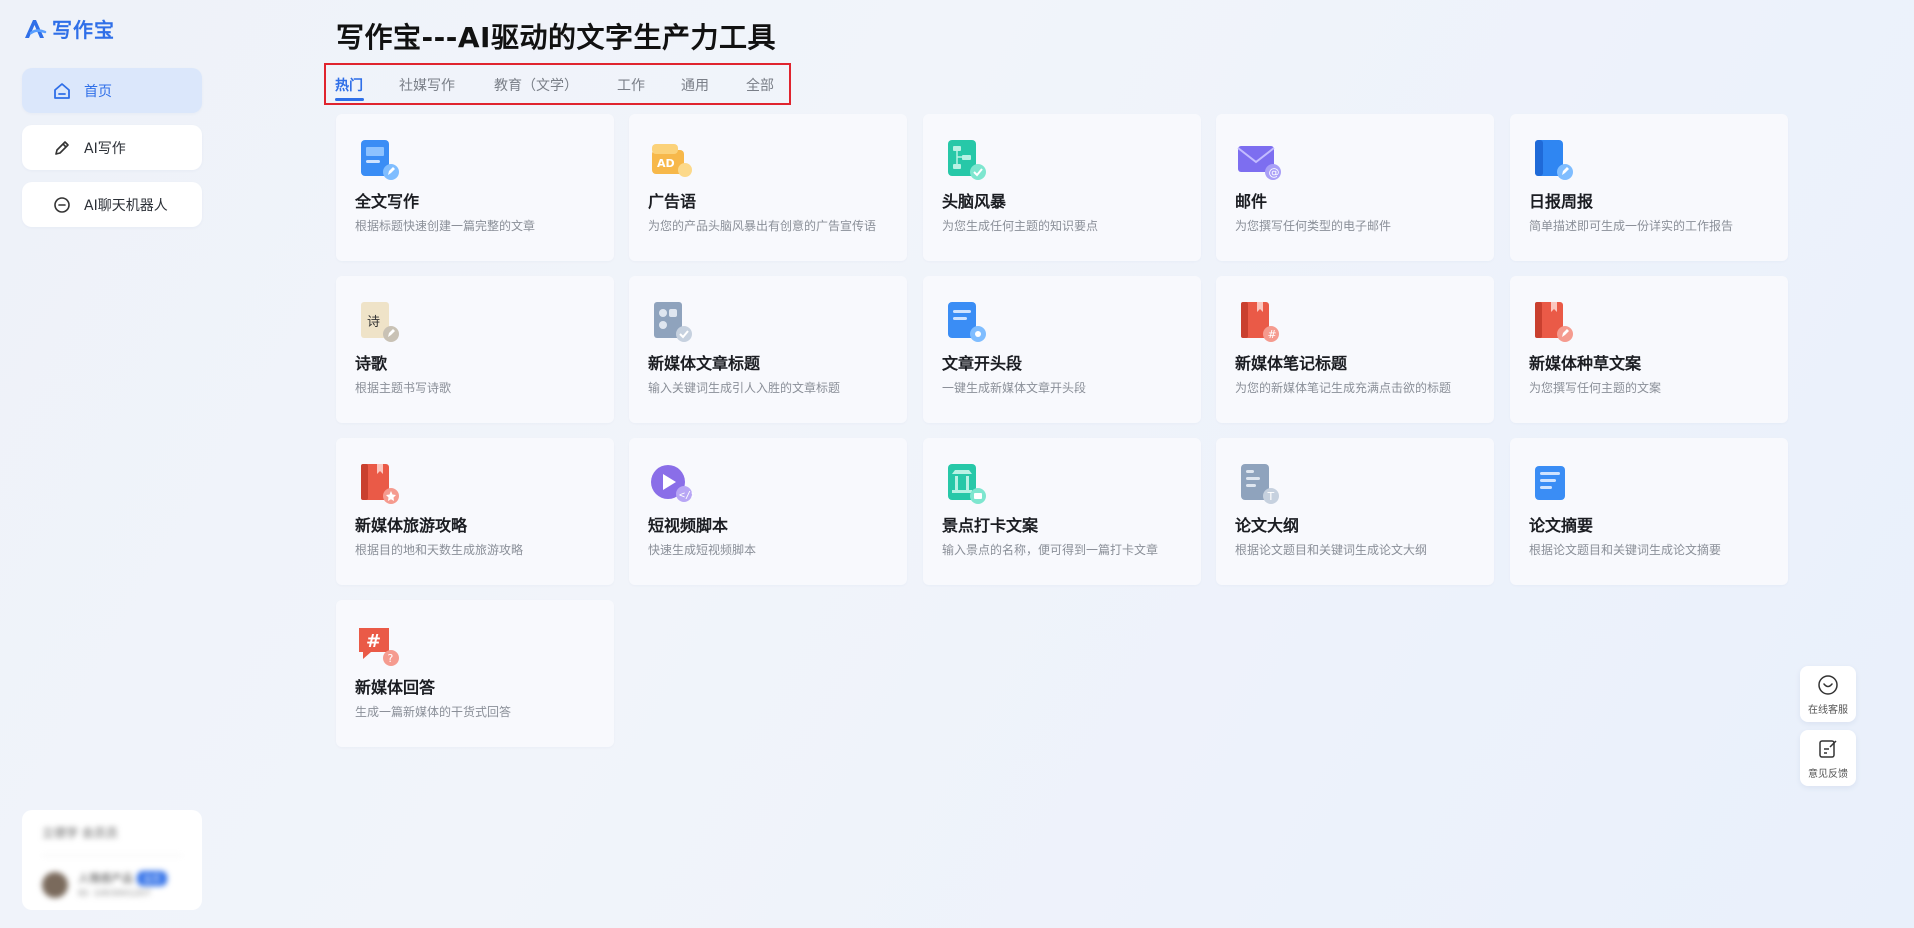 The image size is (1914, 928). I want to click on sidebar-item-label: AI聊天机器人, so click(126, 205).